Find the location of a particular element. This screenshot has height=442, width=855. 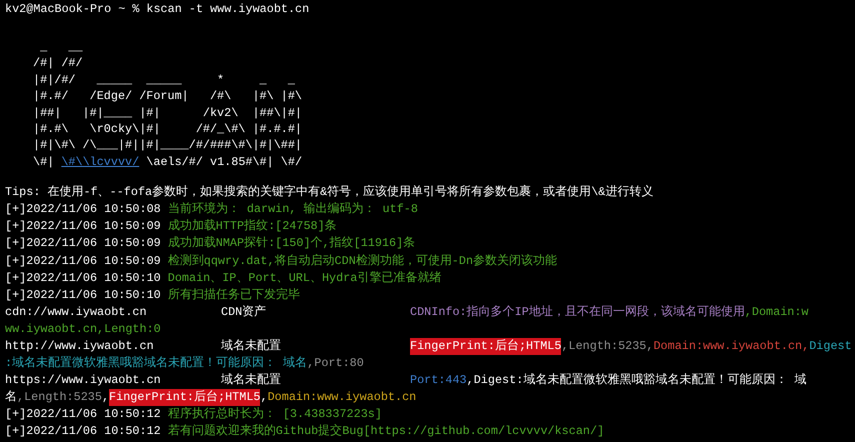

log-message: 所有扫描任务已下发完毕 is located at coordinates (234, 295).